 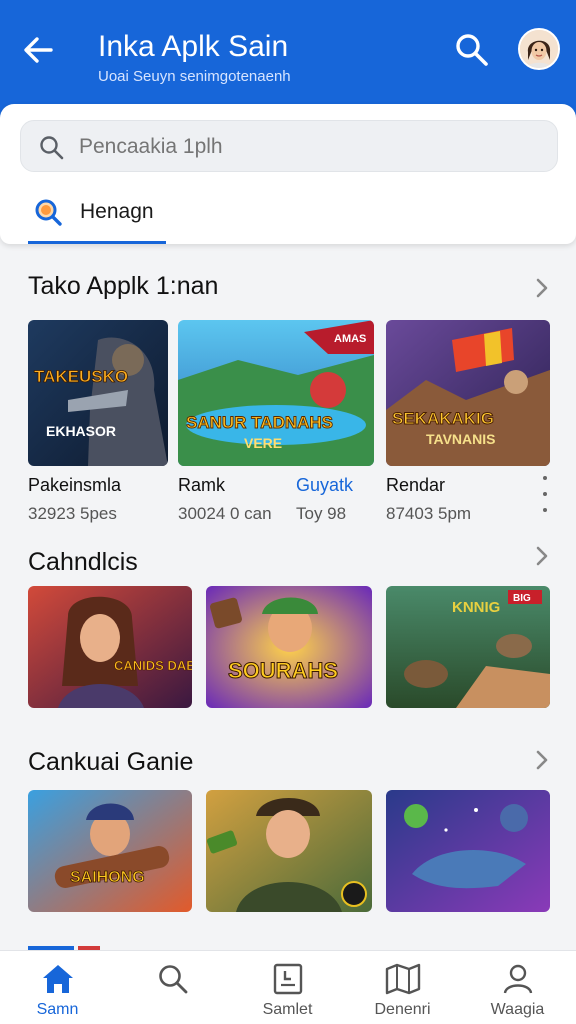 I want to click on card-art-subtitle: EKHASOR, so click(x=81, y=431).